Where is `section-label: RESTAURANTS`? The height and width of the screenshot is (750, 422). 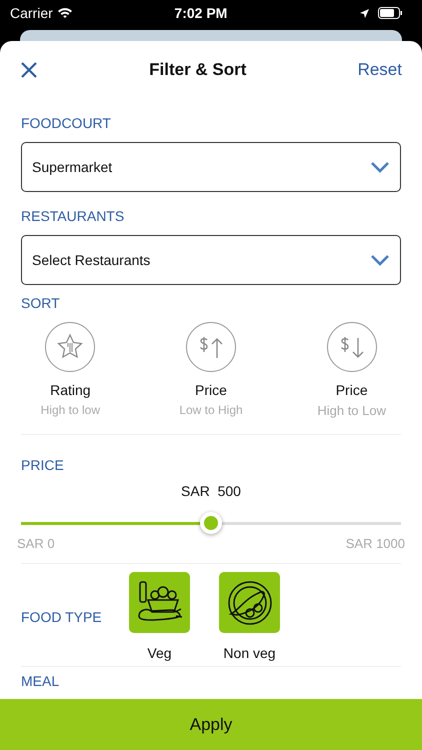 section-label: RESTAURANTS is located at coordinates (73, 216).